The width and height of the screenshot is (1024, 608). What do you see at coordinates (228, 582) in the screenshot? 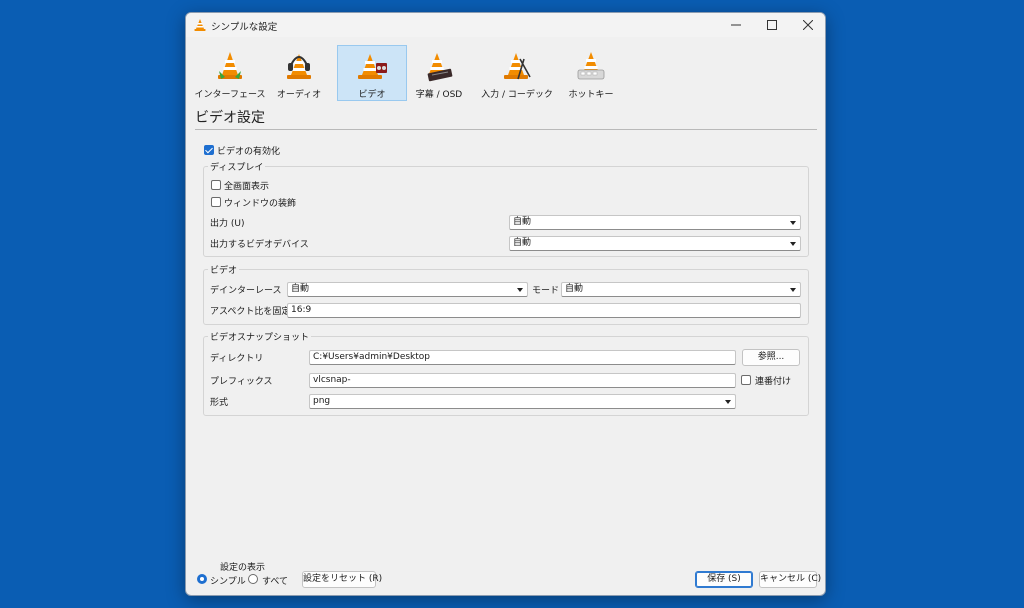
I see `simple-label: シンプル` at bounding box center [228, 582].